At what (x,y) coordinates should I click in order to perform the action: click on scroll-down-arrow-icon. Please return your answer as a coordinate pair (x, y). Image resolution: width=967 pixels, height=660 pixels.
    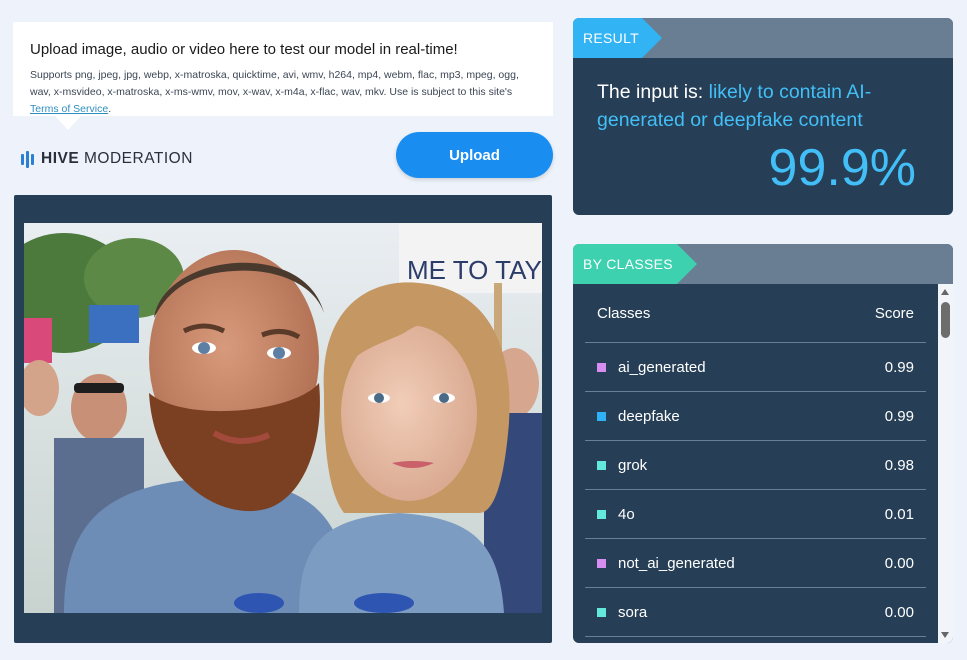
    Looking at the image, I should click on (945, 635).